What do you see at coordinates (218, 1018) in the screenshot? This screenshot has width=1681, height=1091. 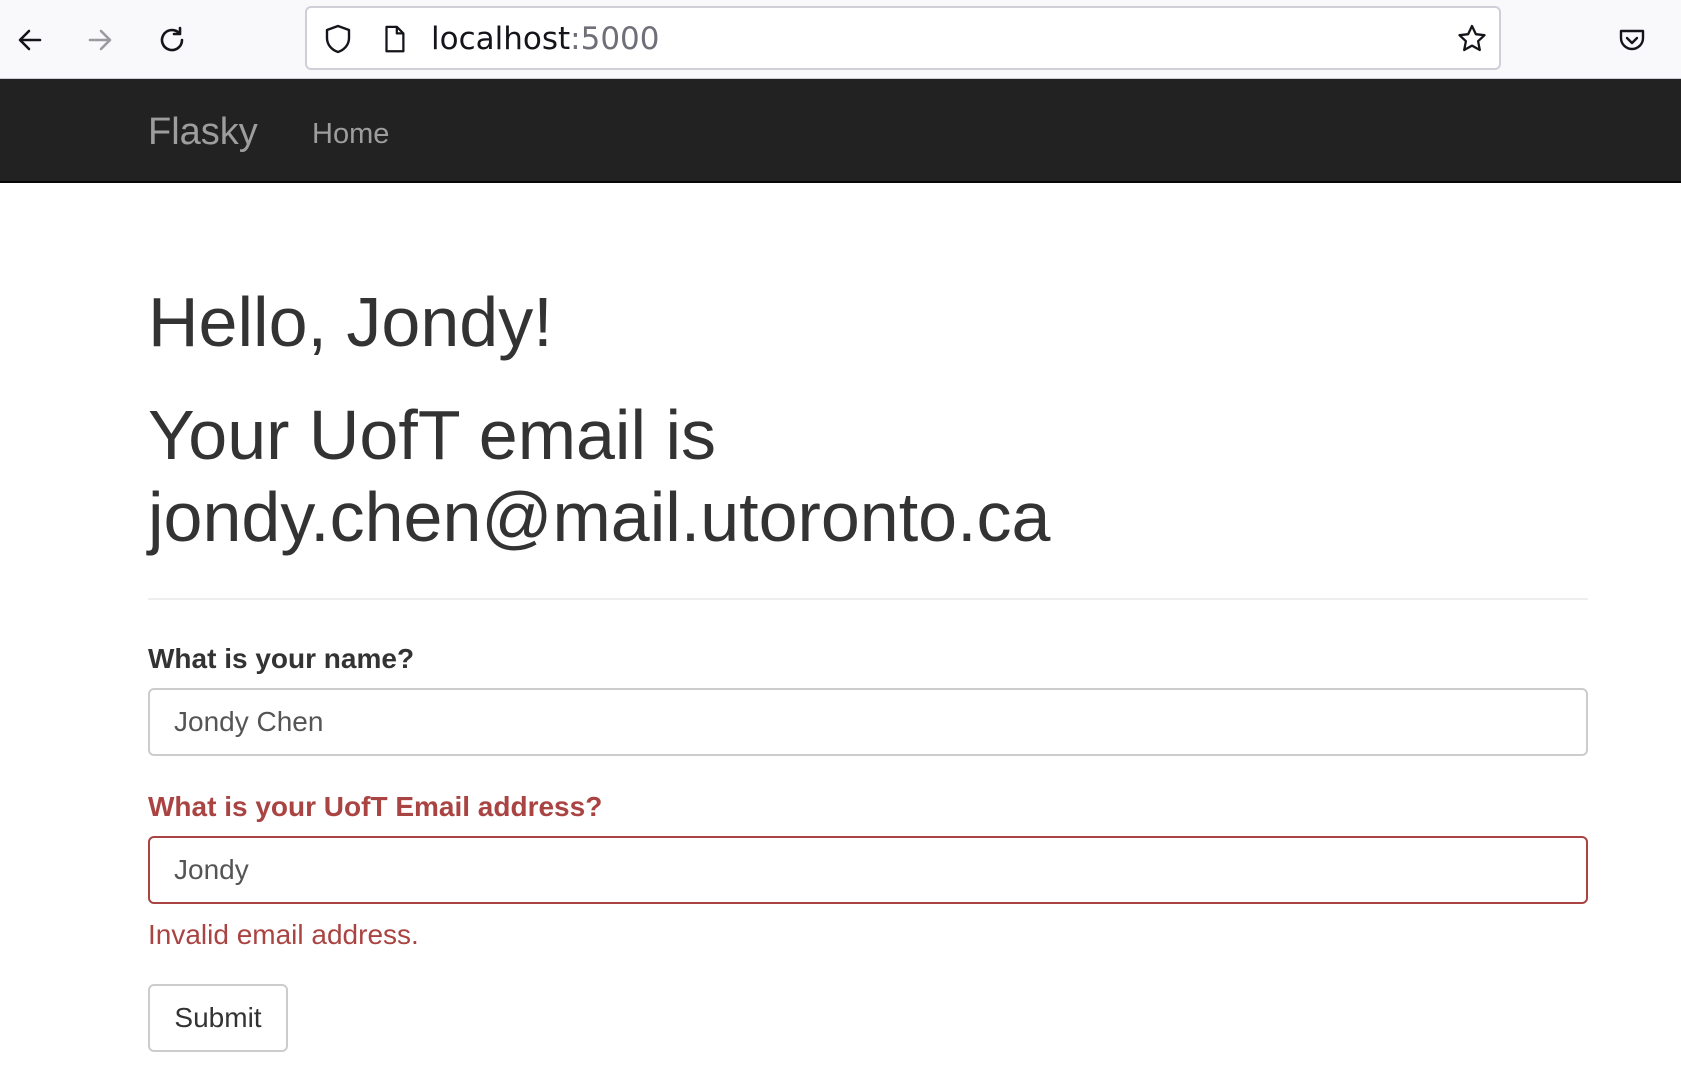 I see `submit-button: Submit` at bounding box center [218, 1018].